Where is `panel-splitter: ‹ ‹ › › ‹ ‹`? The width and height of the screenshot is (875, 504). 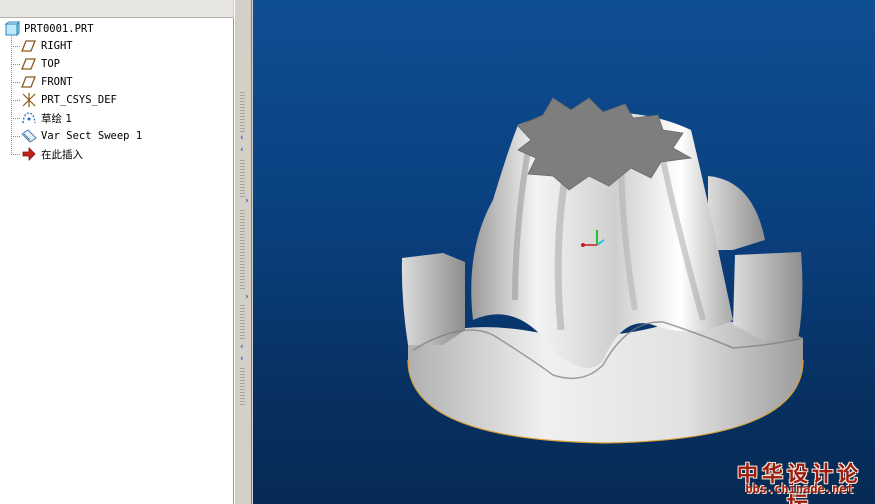 panel-splitter: ‹ ‹ › › ‹ ‹ is located at coordinates (243, 252).